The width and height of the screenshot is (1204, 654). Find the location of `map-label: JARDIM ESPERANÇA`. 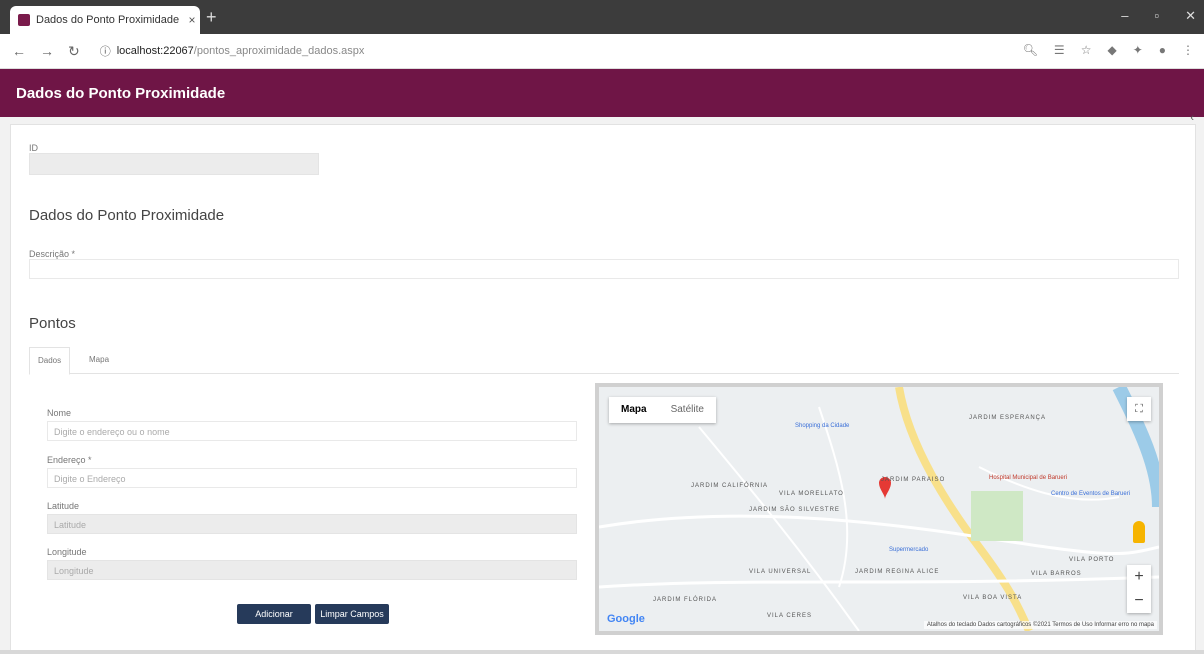

map-label: JARDIM ESPERANÇA is located at coordinates (1008, 418).